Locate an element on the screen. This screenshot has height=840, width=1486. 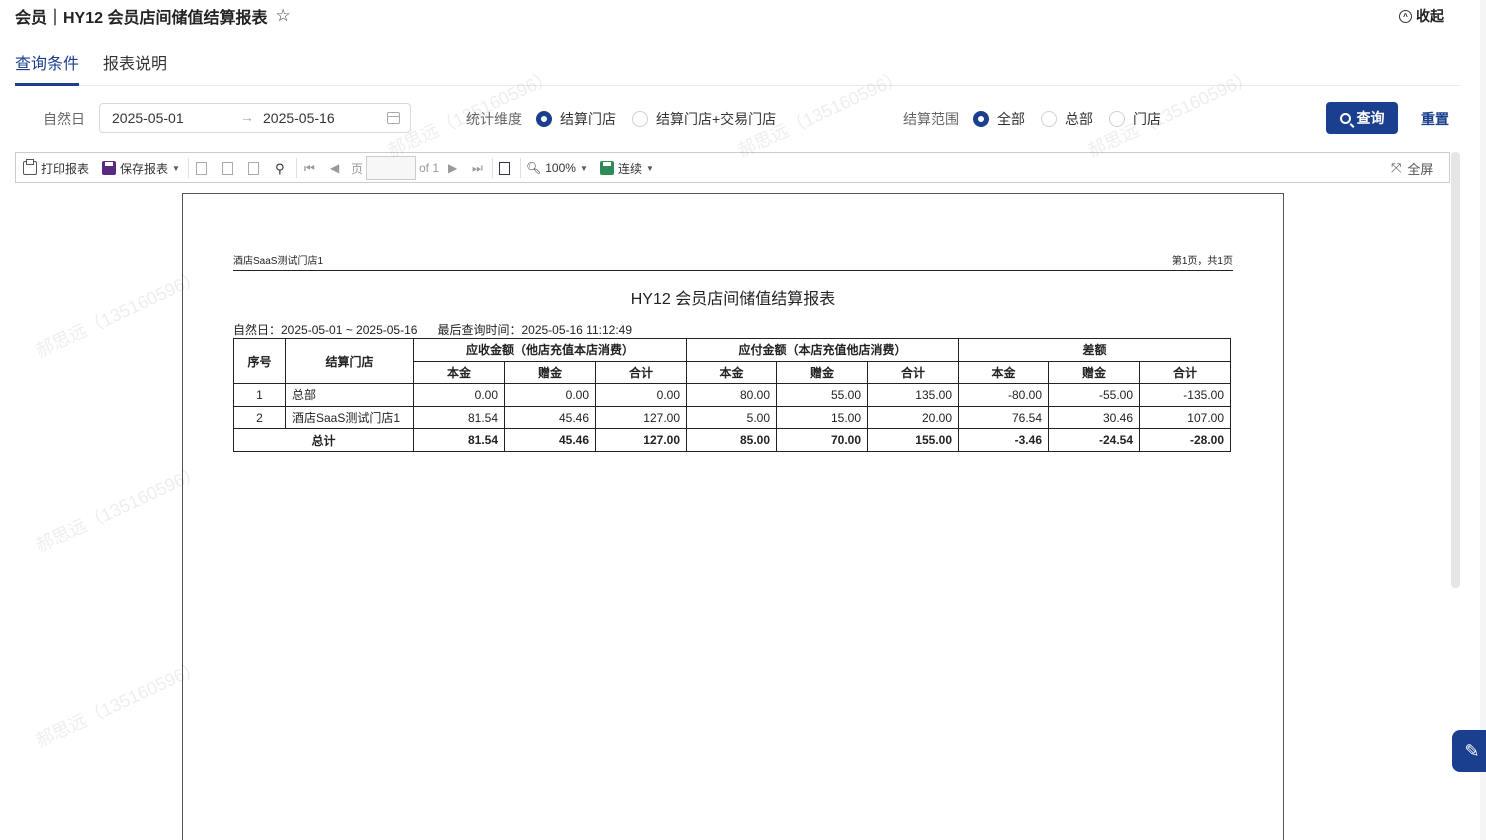
save-report-button: 保存报表 ▼ is located at coordinates (141, 168).